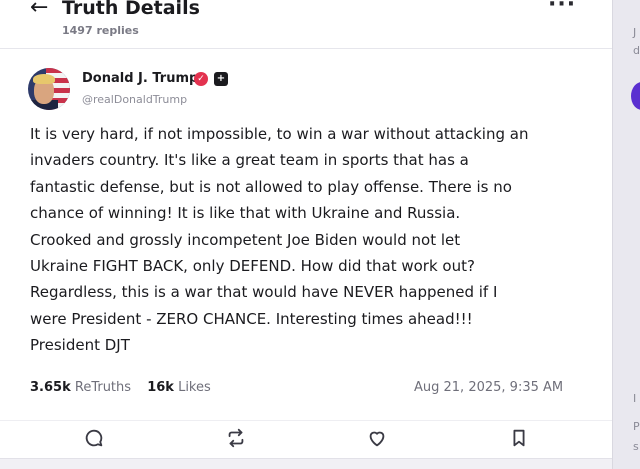  I want to click on partial-text: J, so click(635, 32).